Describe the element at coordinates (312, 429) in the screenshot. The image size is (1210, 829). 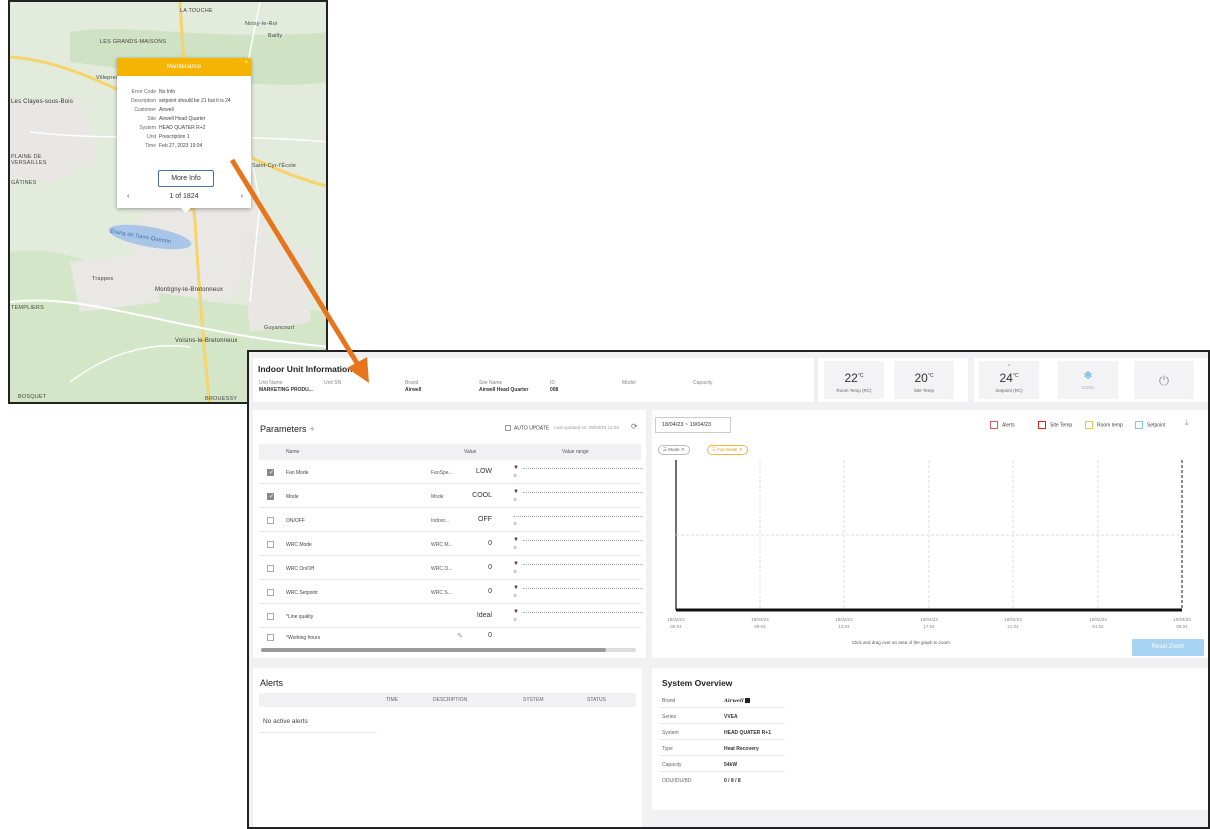
I see `add-parameter-button: +` at that location.